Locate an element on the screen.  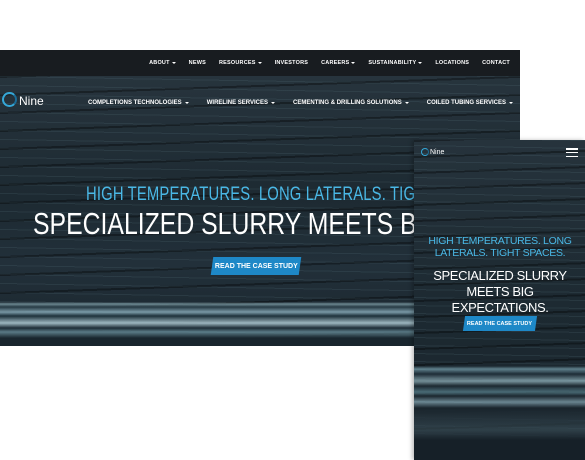
main-nav-item-1: WIRELINE SERVICES is located at coordinates (241, 103).